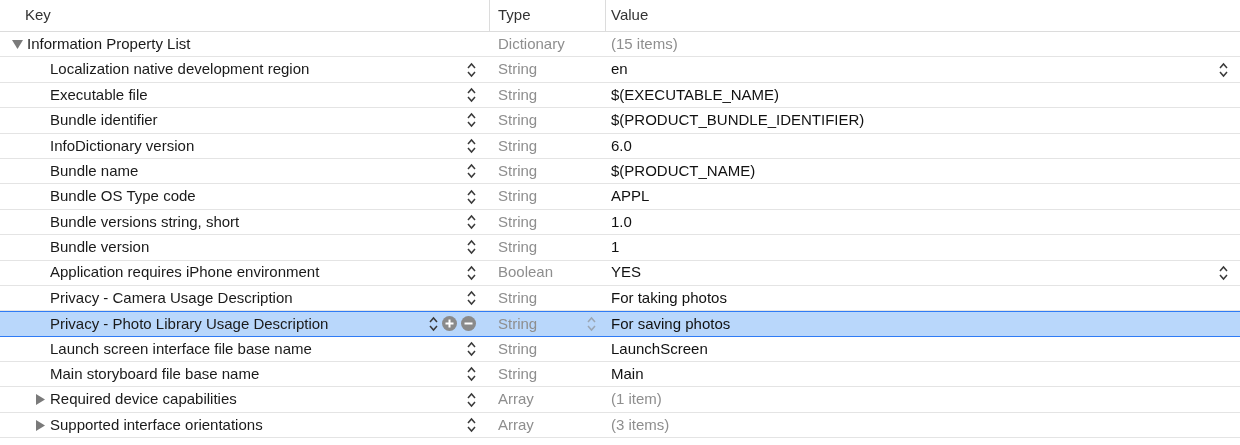 This screenshot has height=445, width=1240. Describe the element at coordinates (181, 348) in the screenshot. I see `key-cell-text: Launch screen interface file base name` at that location.